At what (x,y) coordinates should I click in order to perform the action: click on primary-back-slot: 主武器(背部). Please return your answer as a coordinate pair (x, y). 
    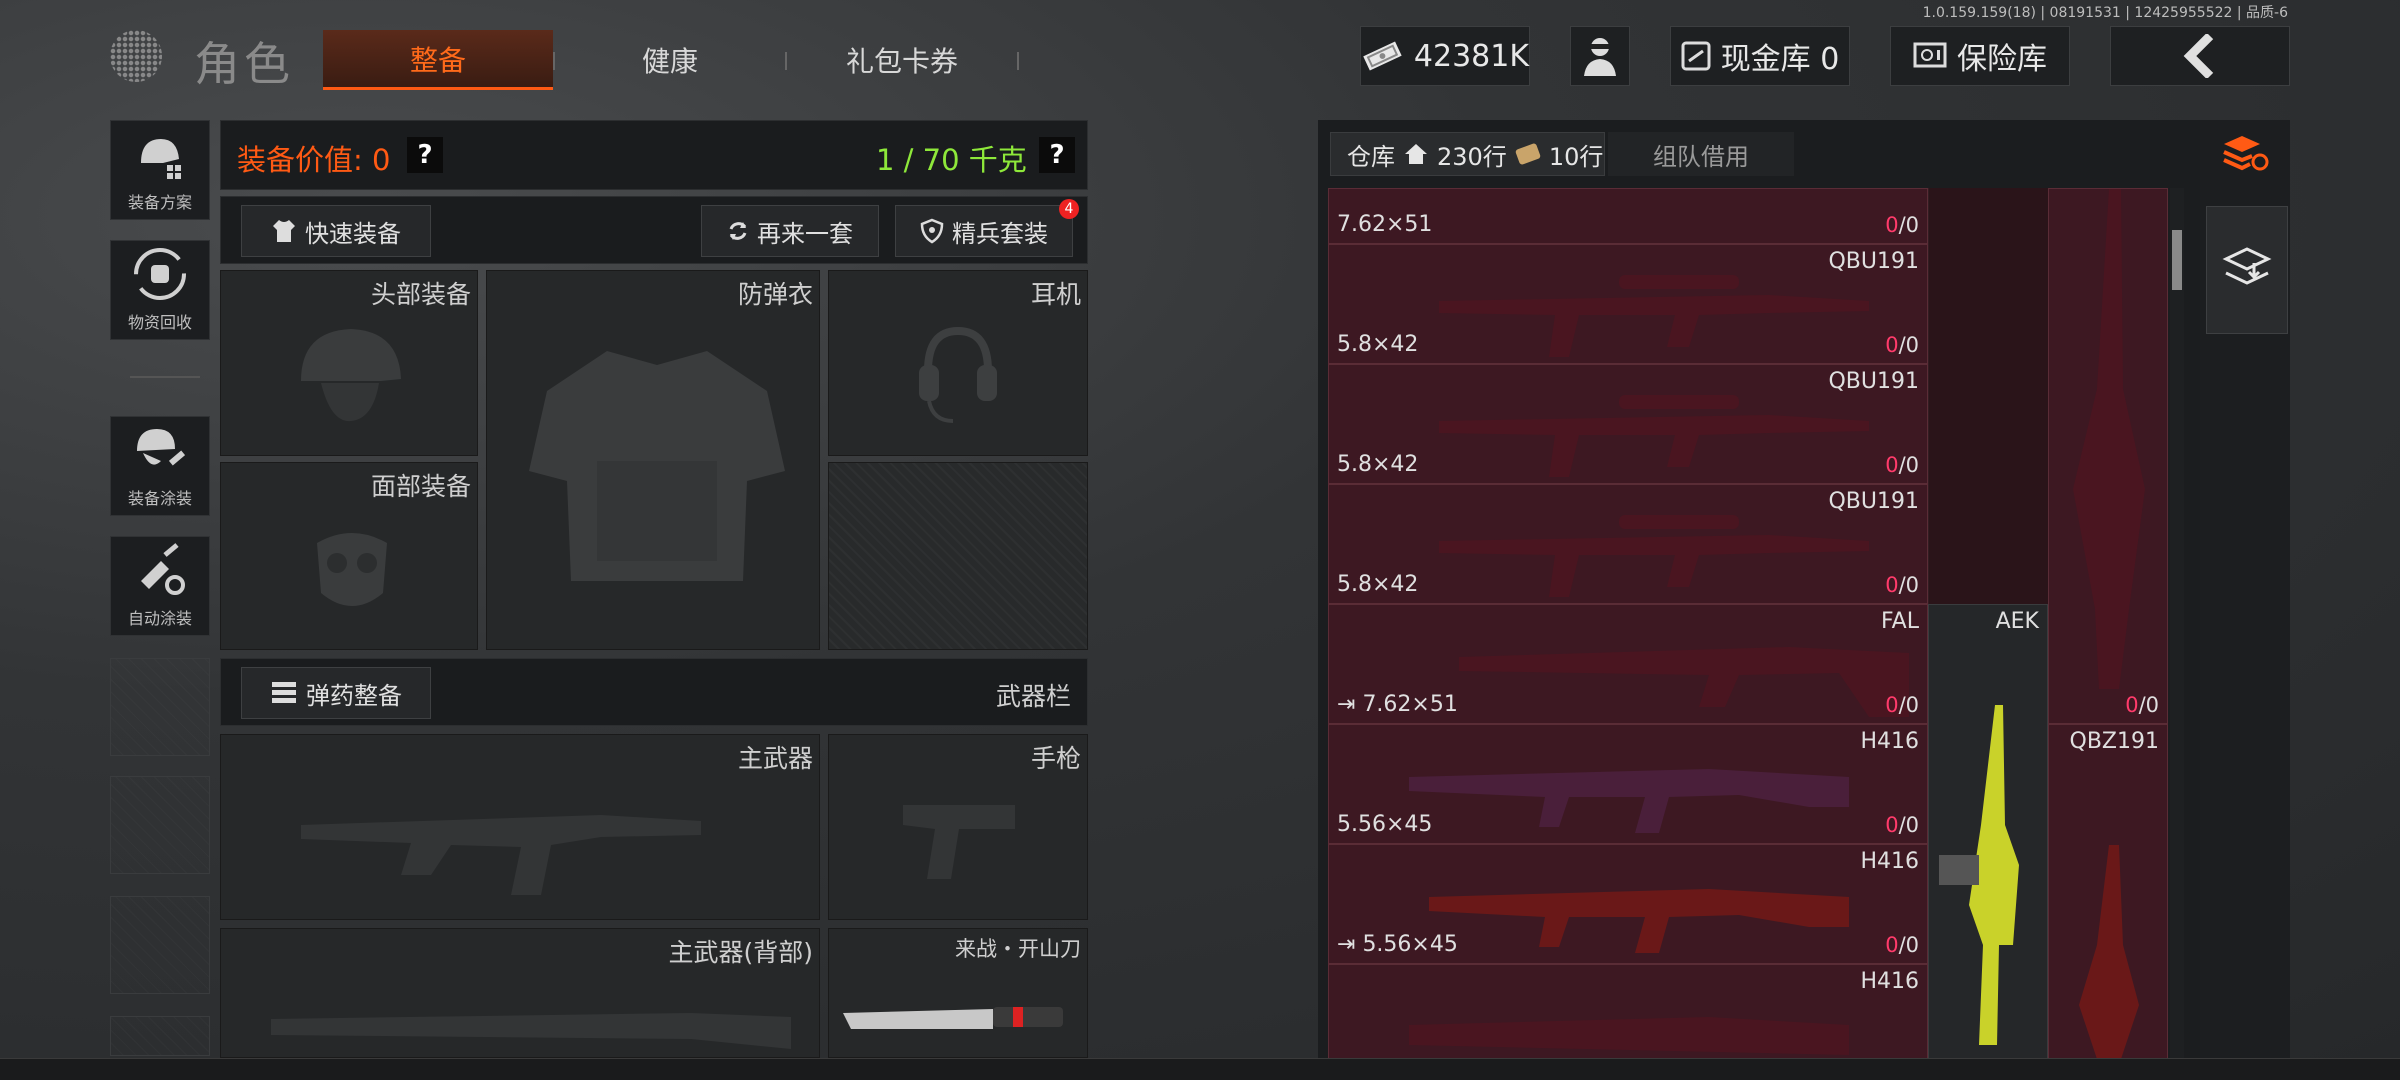
    Looking at the image, I should click on (520, 993).